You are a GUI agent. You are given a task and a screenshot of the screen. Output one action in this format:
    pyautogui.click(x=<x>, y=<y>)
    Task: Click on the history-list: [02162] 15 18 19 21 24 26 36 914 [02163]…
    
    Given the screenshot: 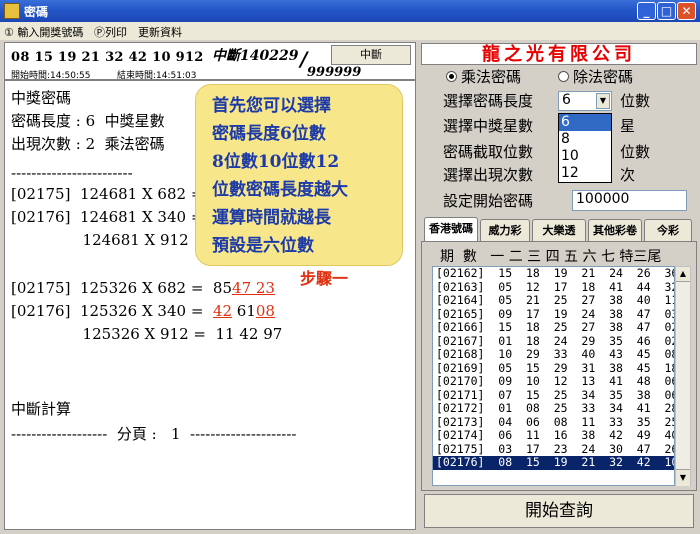 What is the action you would take?
    pyautogui.click(x=553, y=376)
    